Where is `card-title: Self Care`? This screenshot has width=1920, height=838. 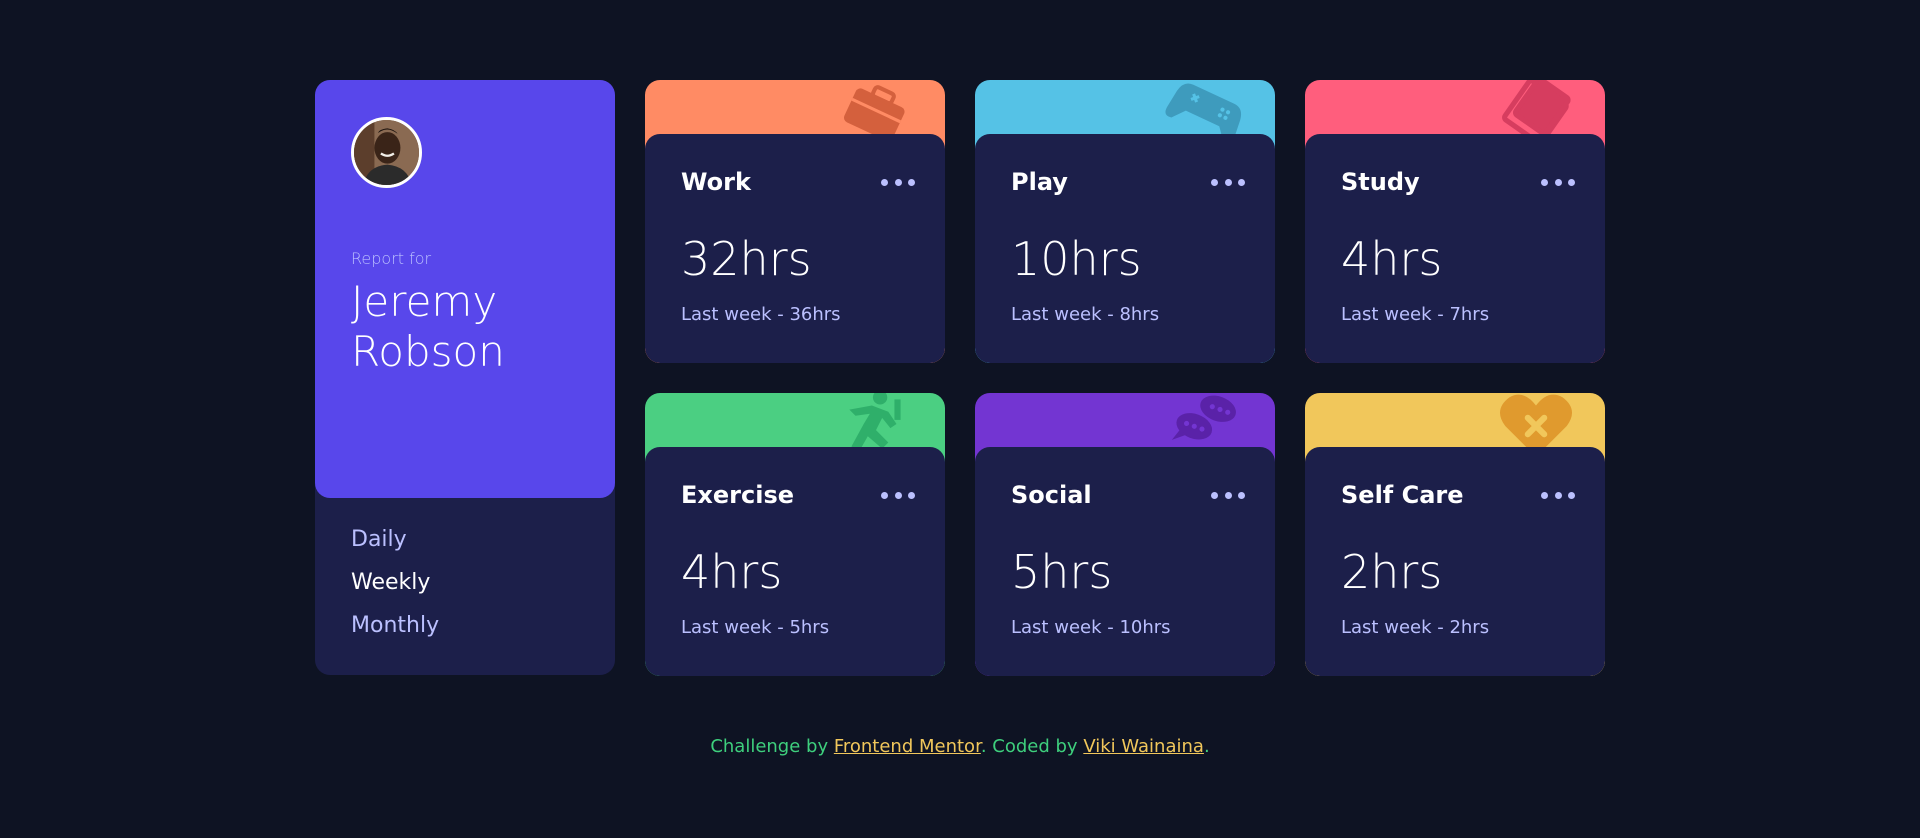 card-title: Self Care is located at coordinates (1402, 495).